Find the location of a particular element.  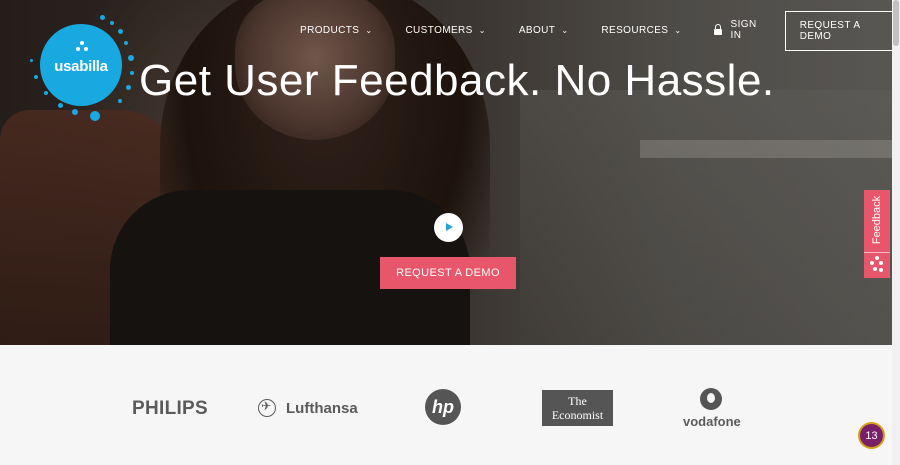

nav-item-label: PRODUCTS is located at coordinates (330, 30).